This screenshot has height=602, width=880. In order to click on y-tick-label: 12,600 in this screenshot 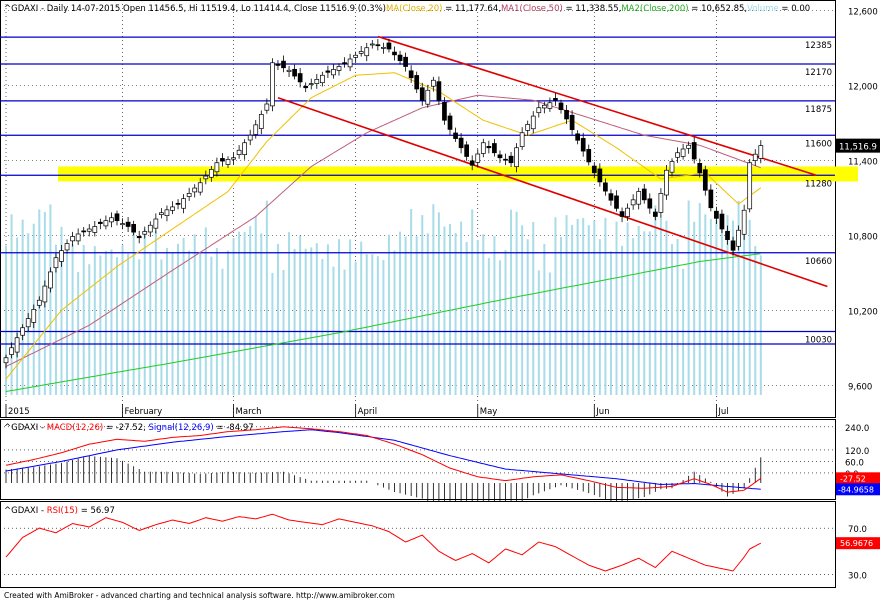, I will do `click(863, 12)`.